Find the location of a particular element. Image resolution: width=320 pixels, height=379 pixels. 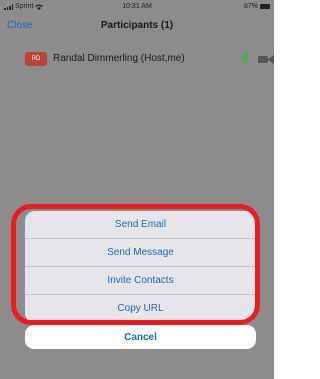

participant-row: RD Randal Dimmerling (Host,me) is located at coordinates (137, 60).